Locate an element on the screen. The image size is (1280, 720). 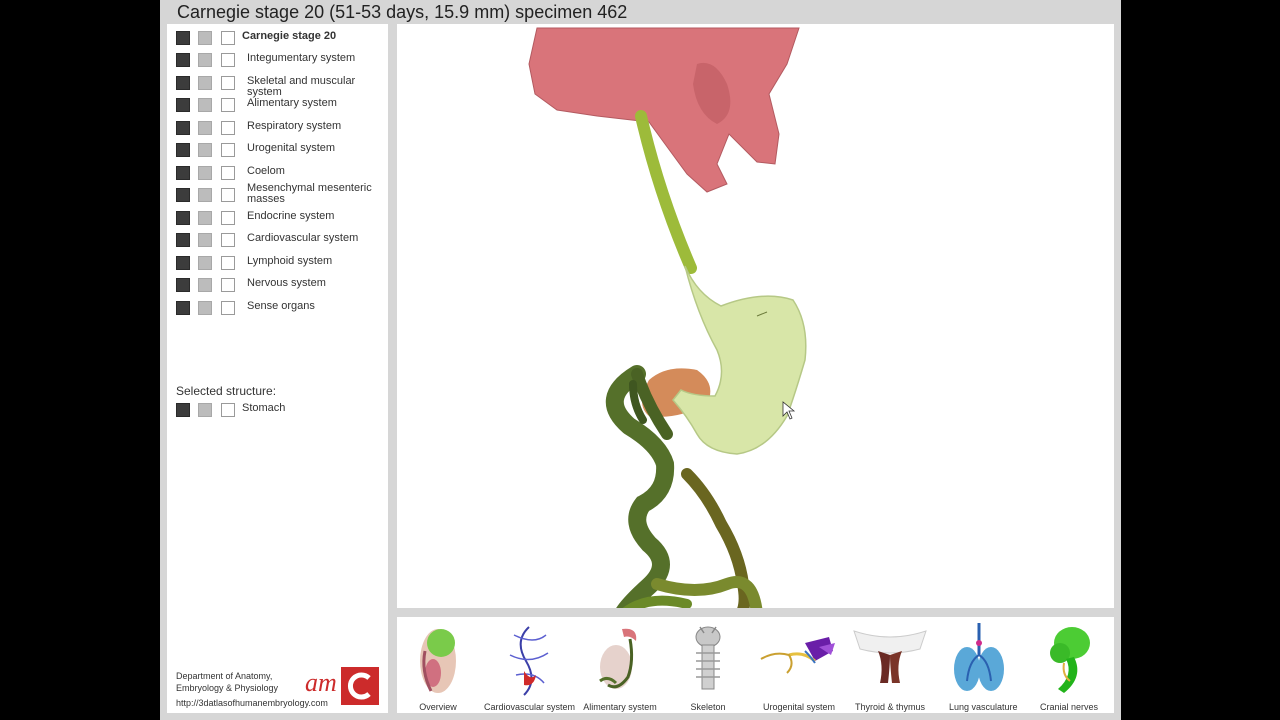
liver-model is located at coordinates (664, 110).